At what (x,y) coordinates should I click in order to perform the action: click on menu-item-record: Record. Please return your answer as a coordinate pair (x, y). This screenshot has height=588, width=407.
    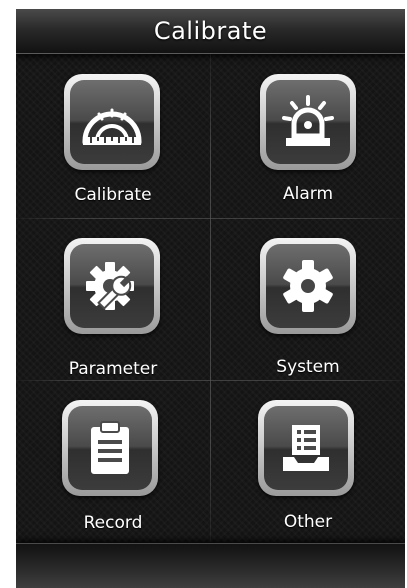
    Looking at the image, I should click on (113, 462).